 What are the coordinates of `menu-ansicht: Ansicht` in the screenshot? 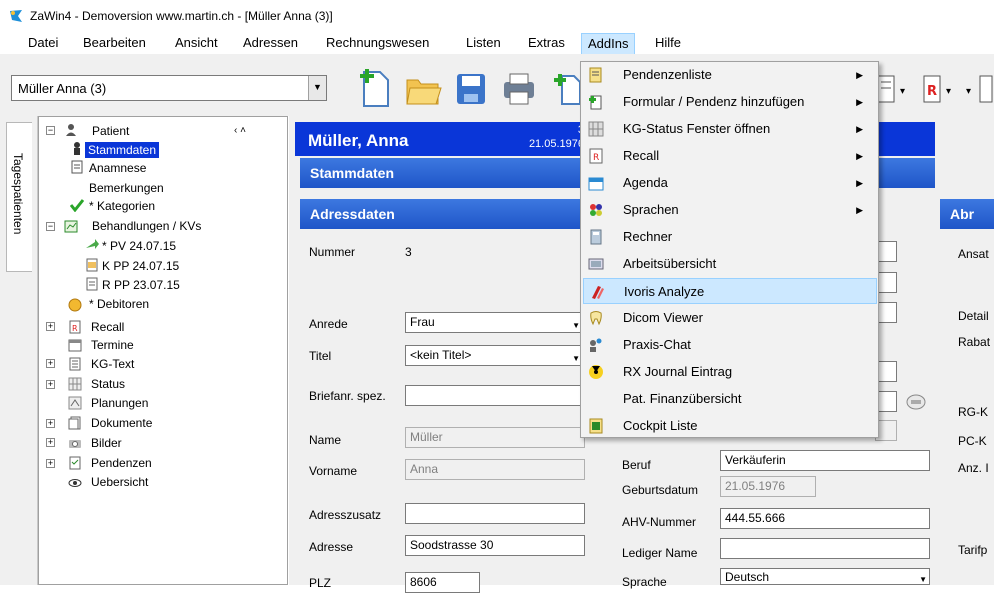 It's located at (196, 44).